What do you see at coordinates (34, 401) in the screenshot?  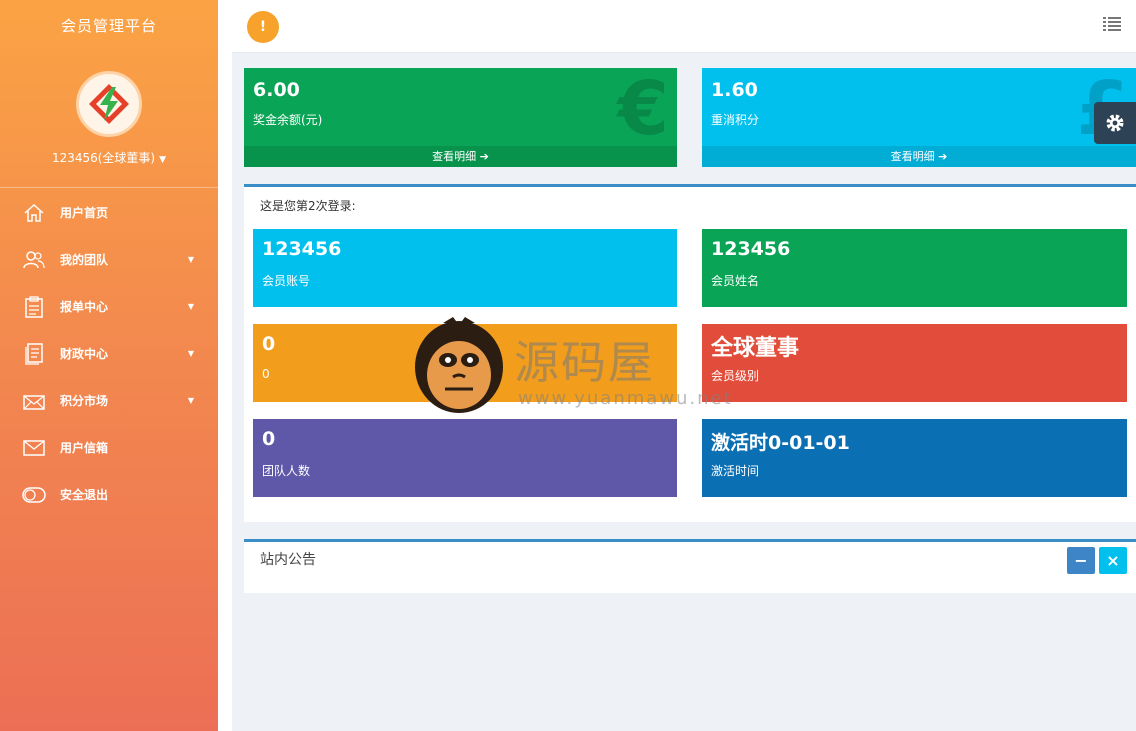 I see `mail-open-icon` at bounding box center [34, 401].